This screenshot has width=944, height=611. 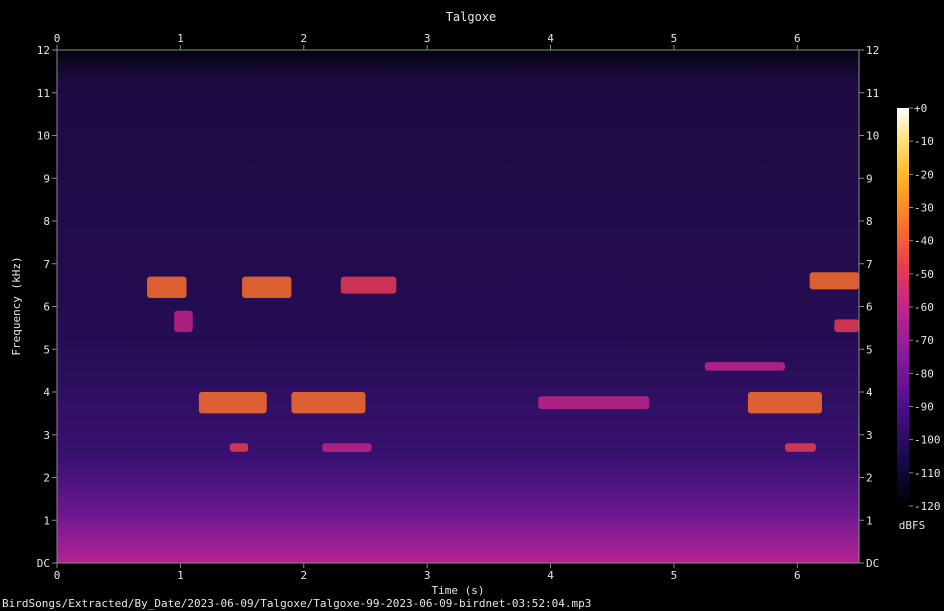 I want to click on x-tick-label-top: 5, so click(x=674, y=38).